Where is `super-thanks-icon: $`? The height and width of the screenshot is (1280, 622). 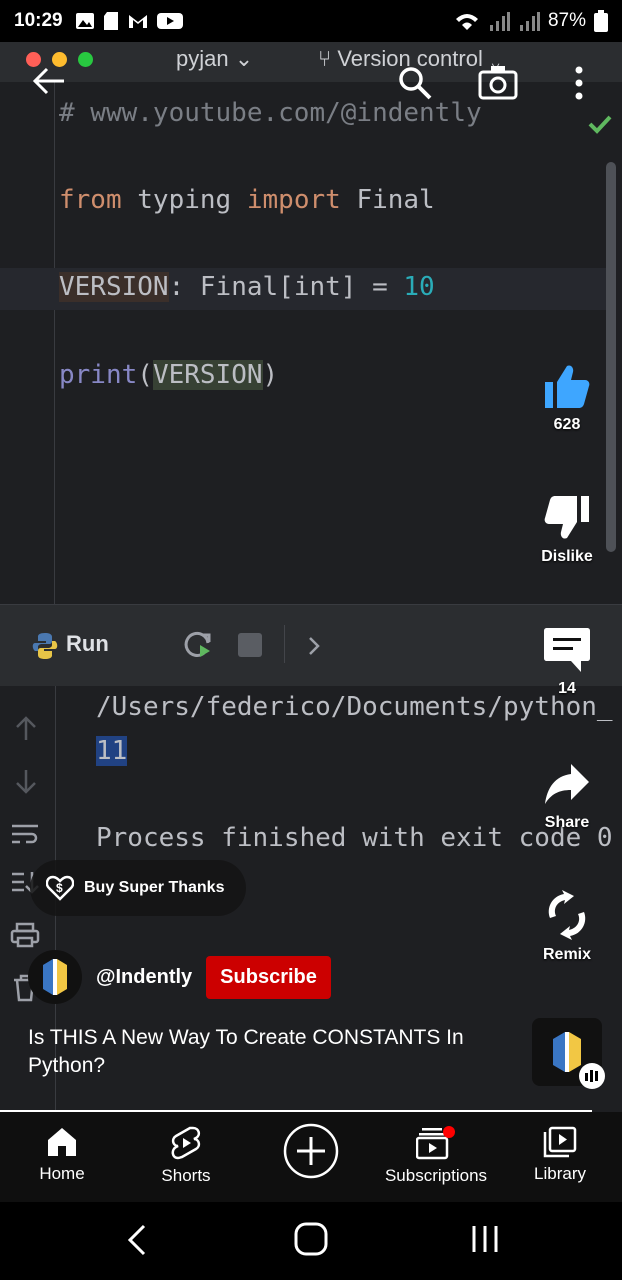 super-thanks-icon: $ is located at coordinates (60, 888).